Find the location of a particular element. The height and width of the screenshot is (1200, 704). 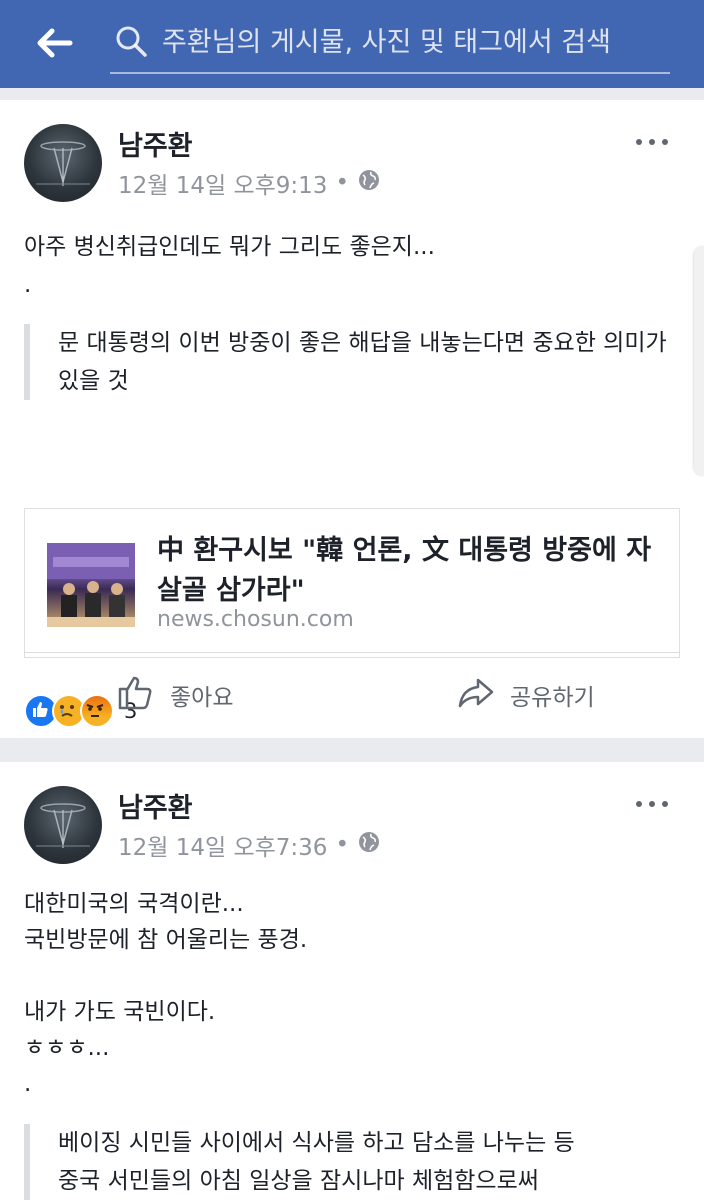

share-label: 공유하기 is located at coordinates (552, 698).